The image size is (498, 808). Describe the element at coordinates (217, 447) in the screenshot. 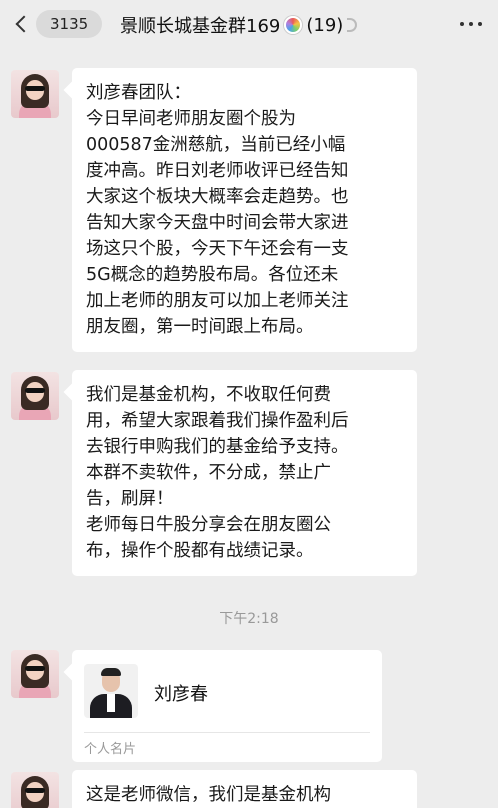

I see `message-line: 去银行申购我们的基金给予支持。` at that location.